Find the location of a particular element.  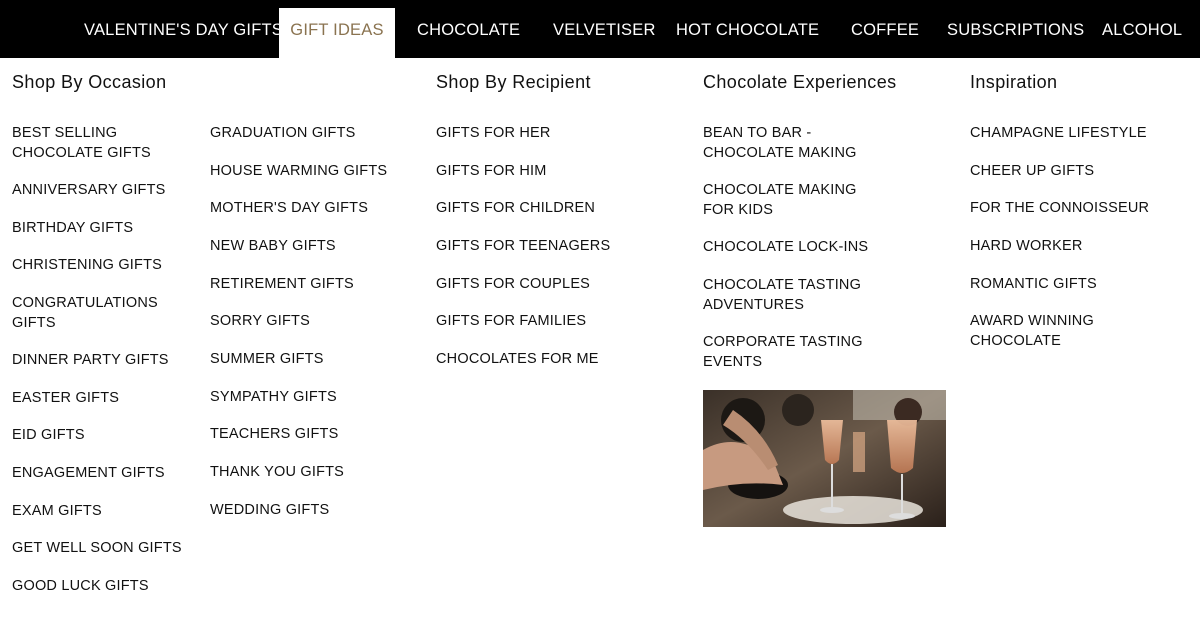

nav-valentines-day-gifts: VALENTINE'S DAY GIFTS is located at coordinates (183, 33).